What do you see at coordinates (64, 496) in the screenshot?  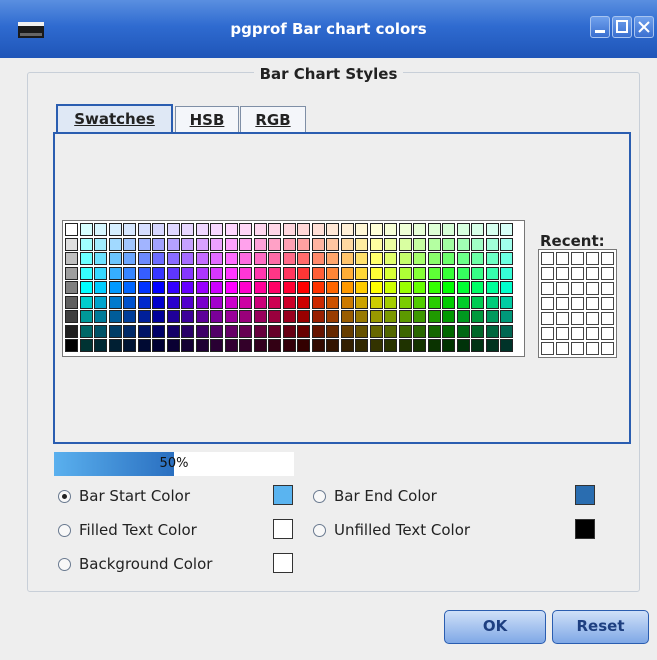 I see `radio-bar-start` at bounding box center [64, 496].